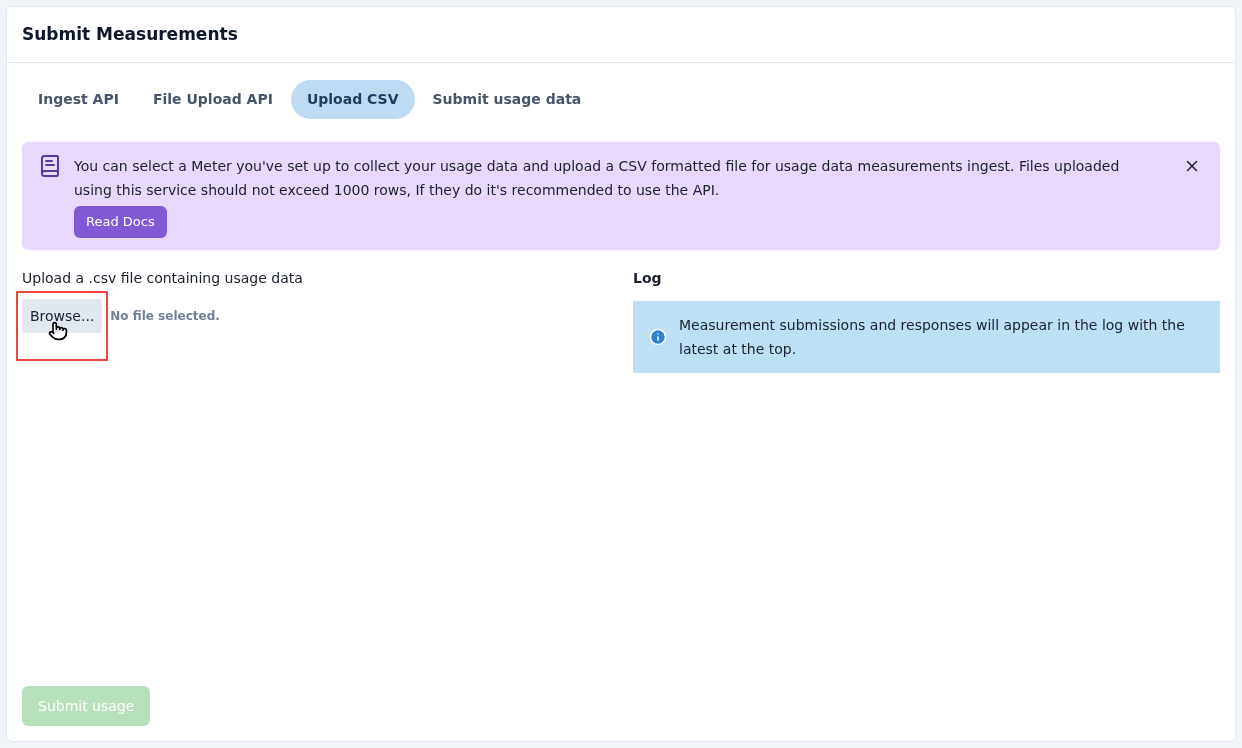  I want to click on log-title: Log, so click(648, 278).